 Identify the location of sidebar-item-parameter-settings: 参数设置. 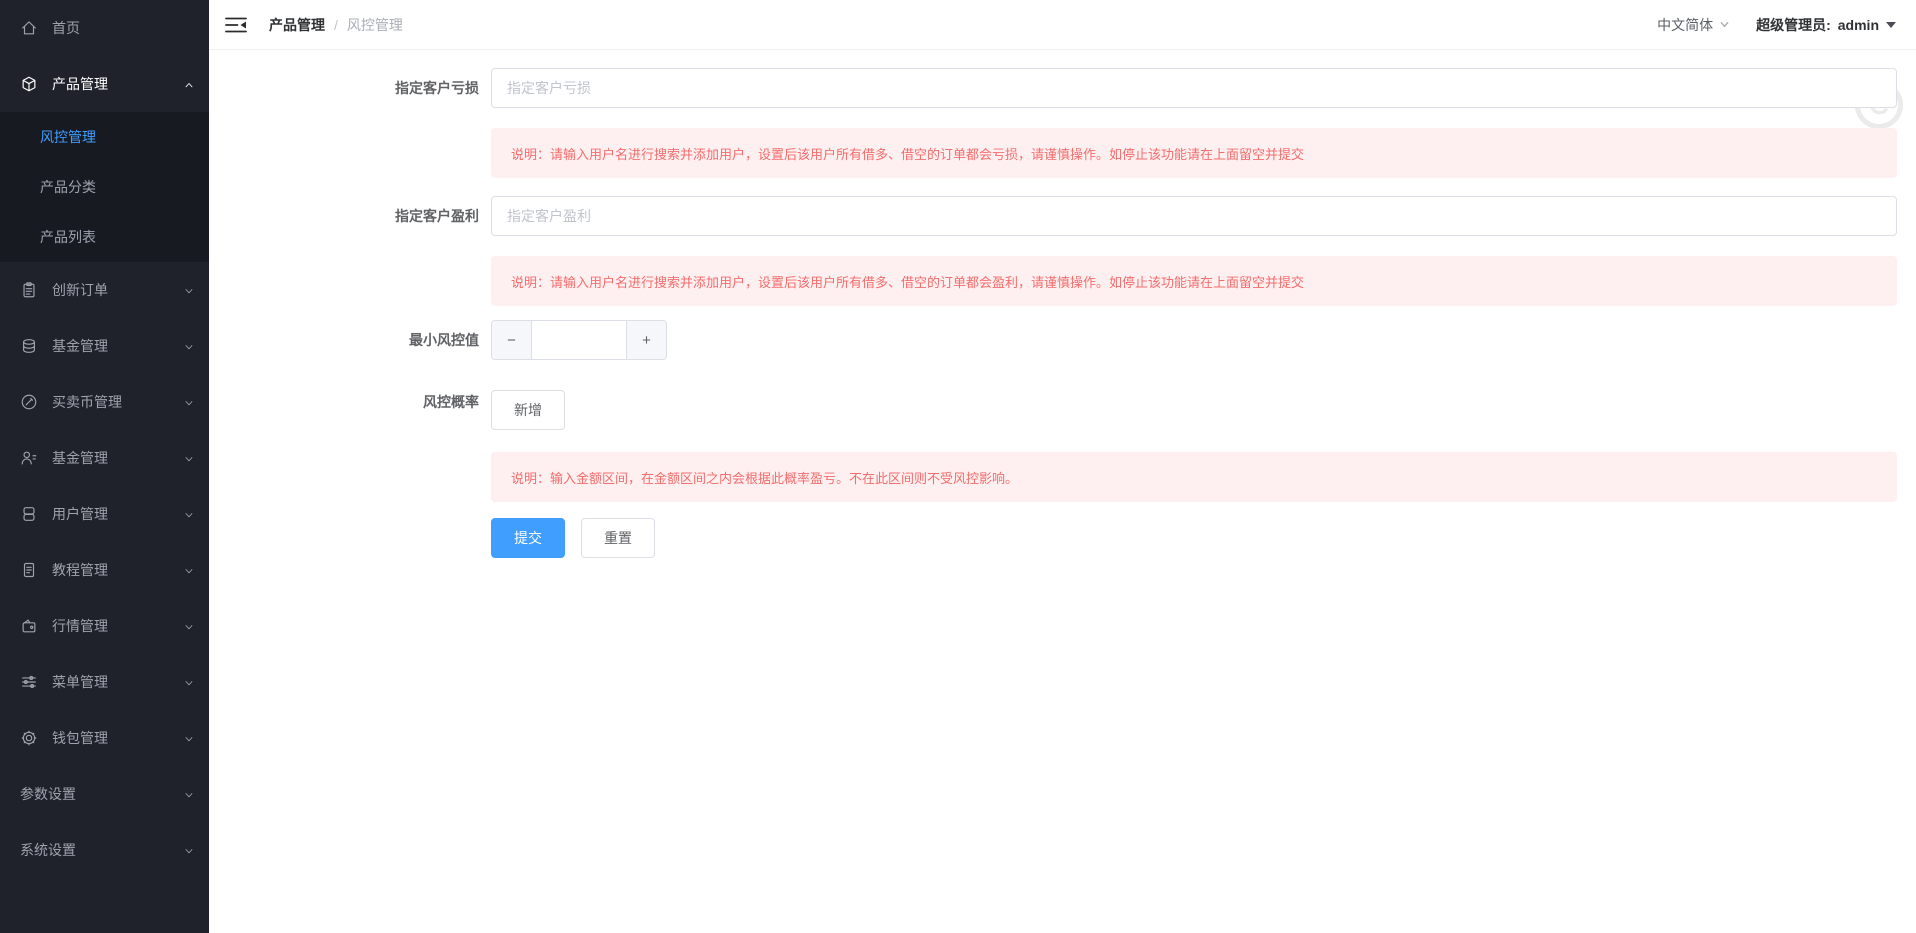
(104, 794).